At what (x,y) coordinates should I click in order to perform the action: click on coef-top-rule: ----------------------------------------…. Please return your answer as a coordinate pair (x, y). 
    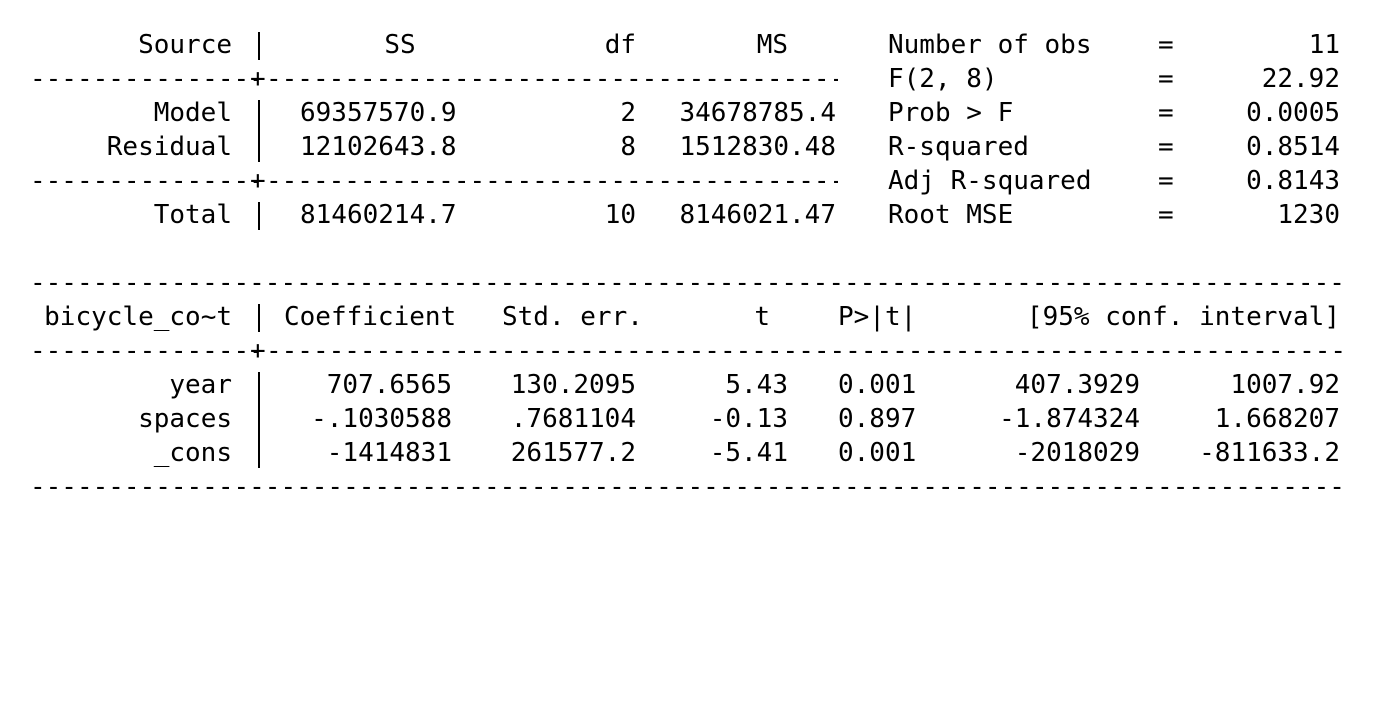
    Looking at the image, I should click on (686, 283).